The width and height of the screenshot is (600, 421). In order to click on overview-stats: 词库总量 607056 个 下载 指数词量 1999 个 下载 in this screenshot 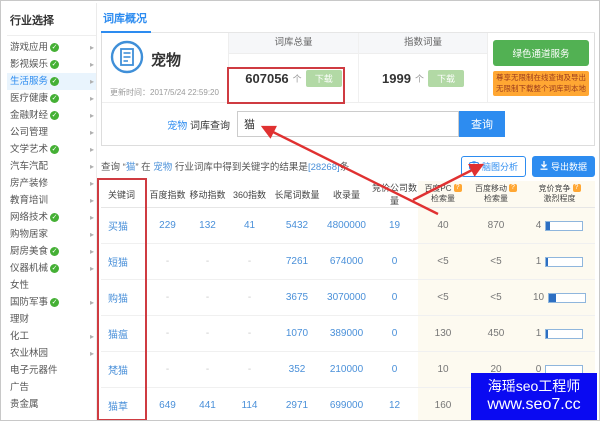, I will do `click(358, 67)`.